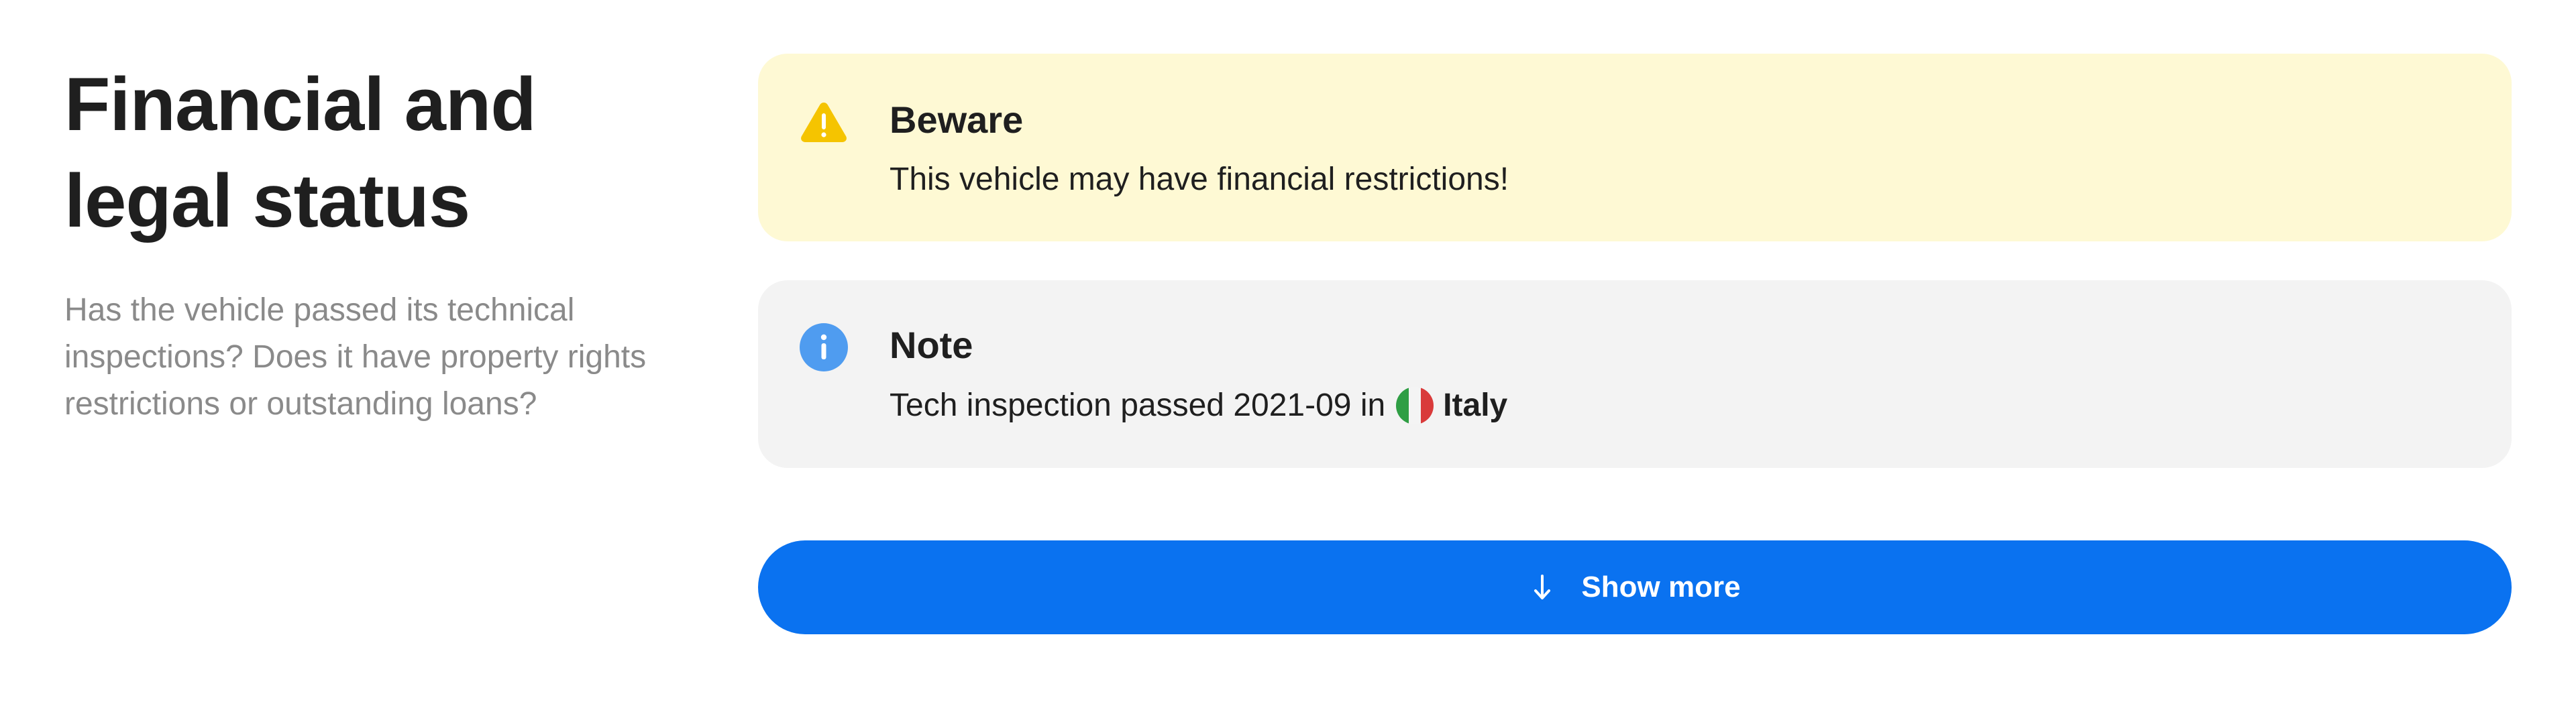 The width and height of the screenshot is (2576, 704). I want to click on arrow-down-icon, so click(1542, 587).